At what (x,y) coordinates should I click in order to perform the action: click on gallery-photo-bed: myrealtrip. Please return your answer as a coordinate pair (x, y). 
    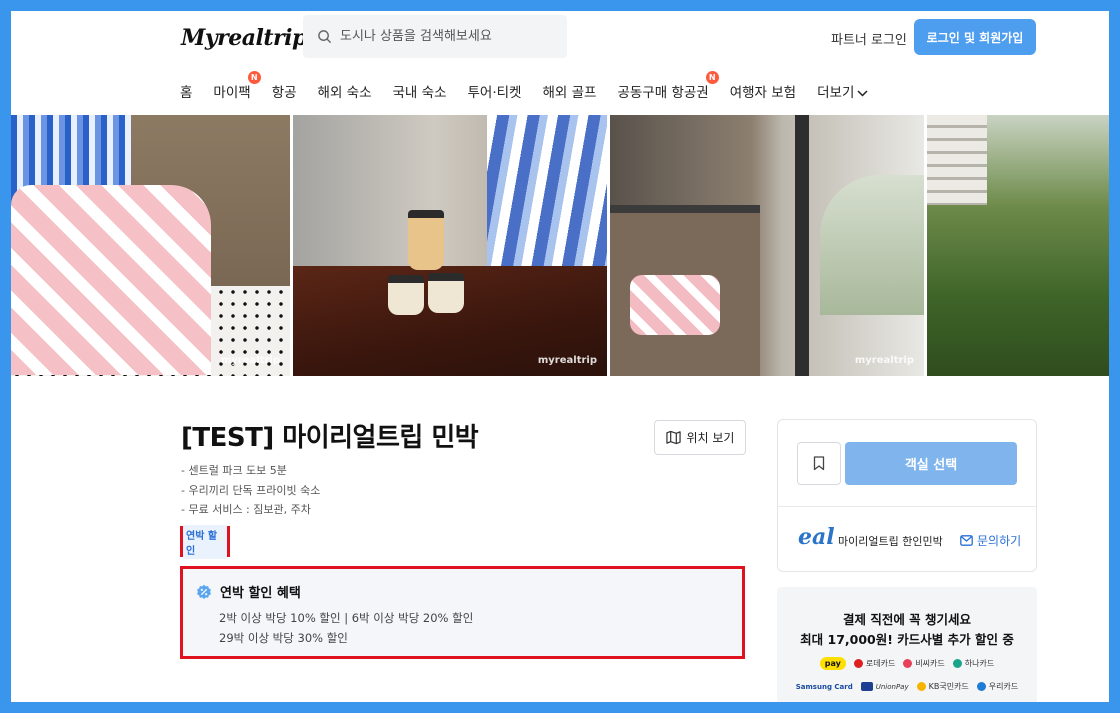
    Looking at the image, I should click on (150, 245).